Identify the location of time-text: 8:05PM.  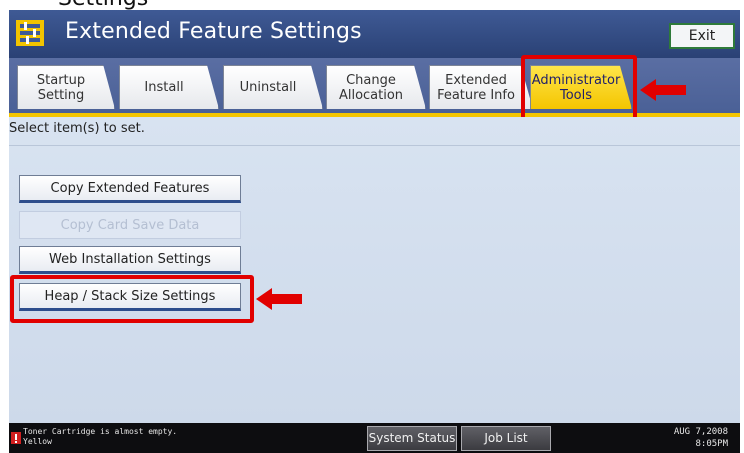
(711, 444).